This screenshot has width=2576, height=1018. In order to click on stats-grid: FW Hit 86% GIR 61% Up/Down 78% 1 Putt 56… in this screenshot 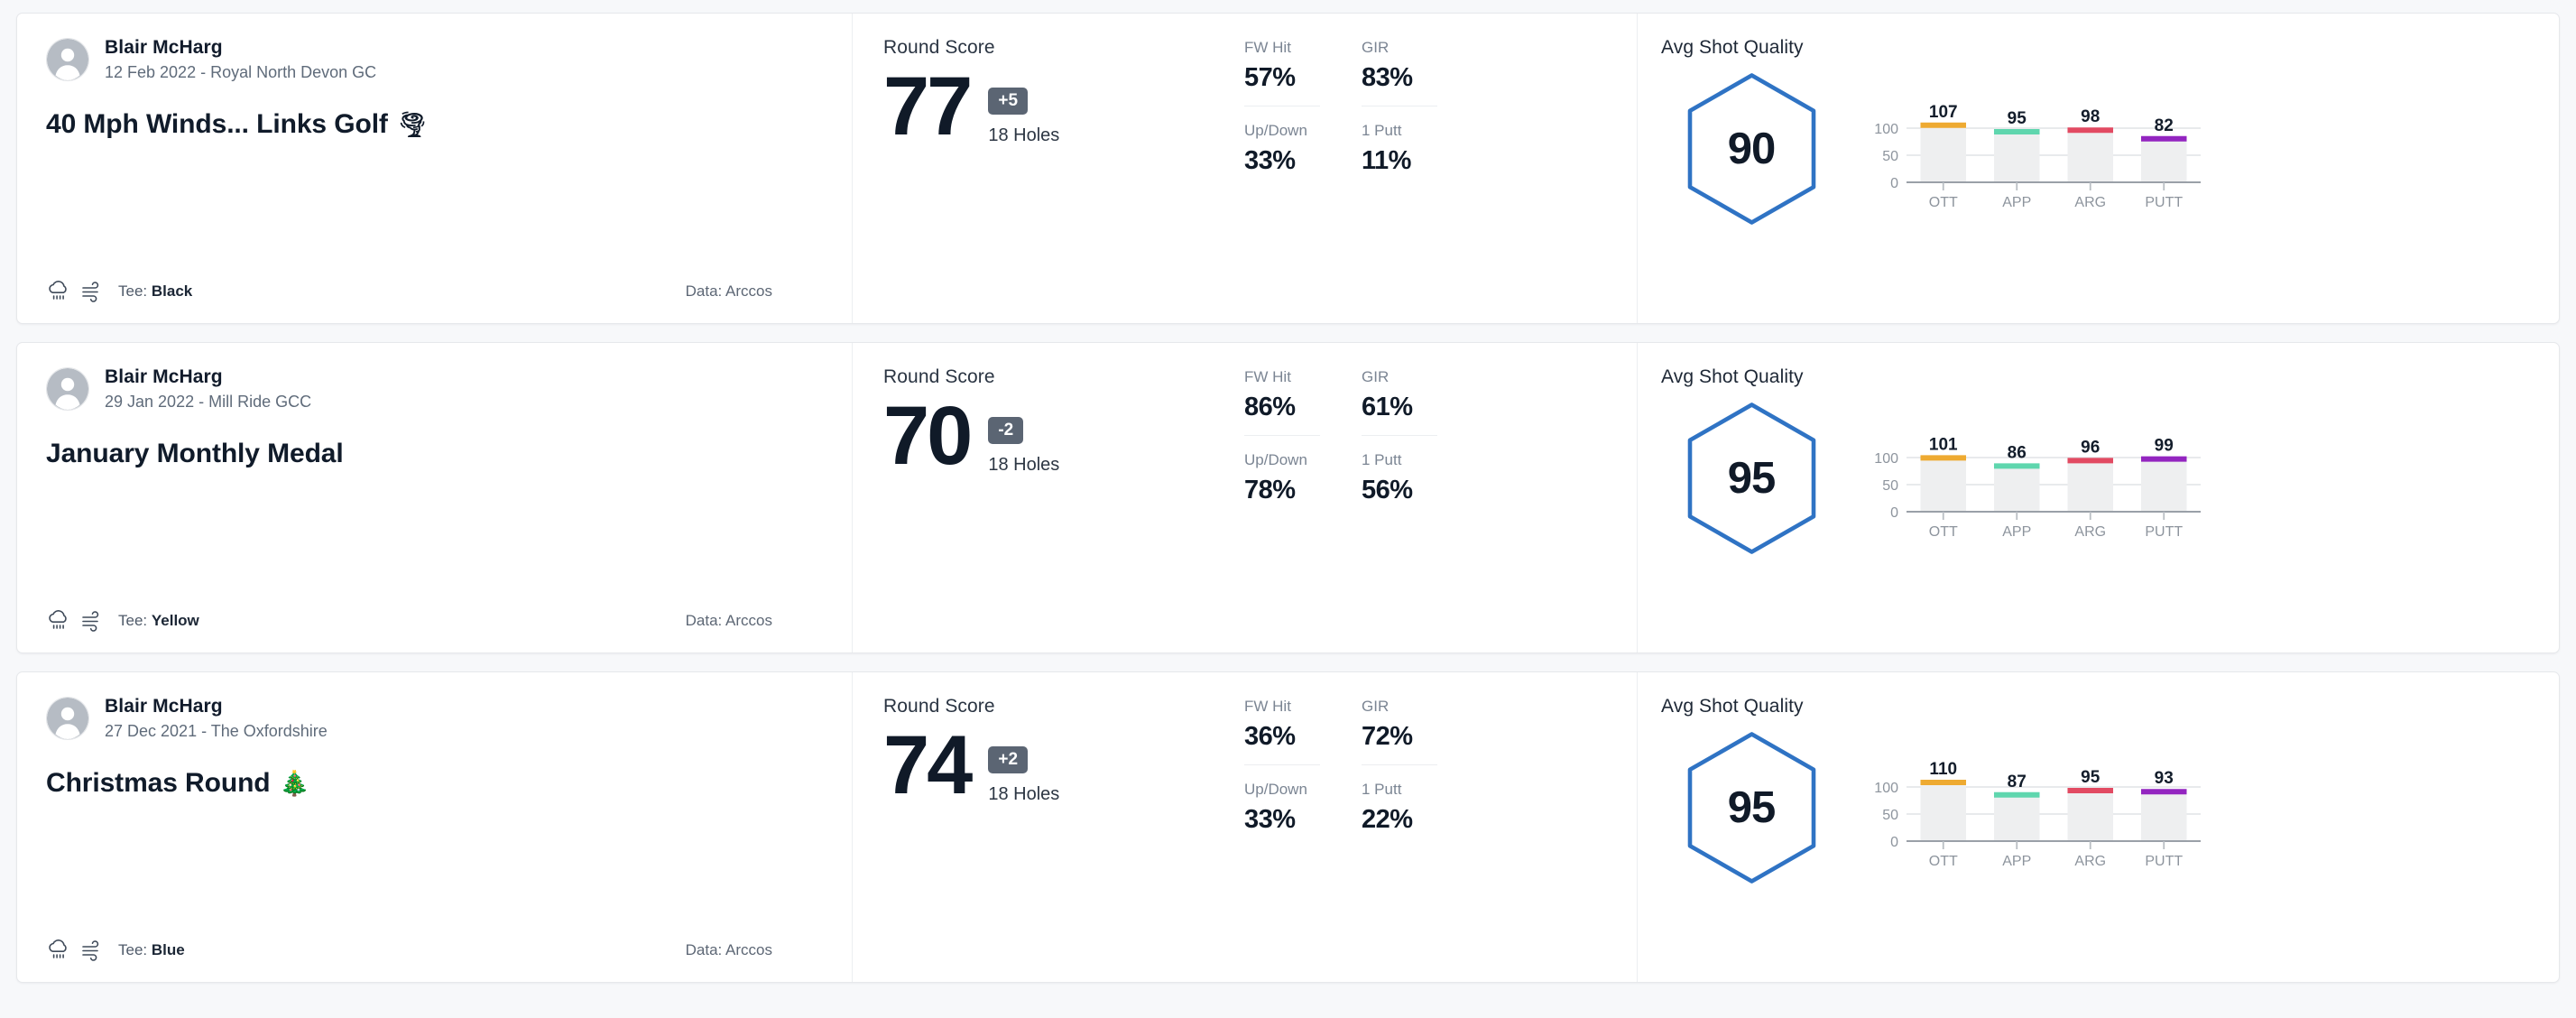, I will do `click(1340, 436)`.